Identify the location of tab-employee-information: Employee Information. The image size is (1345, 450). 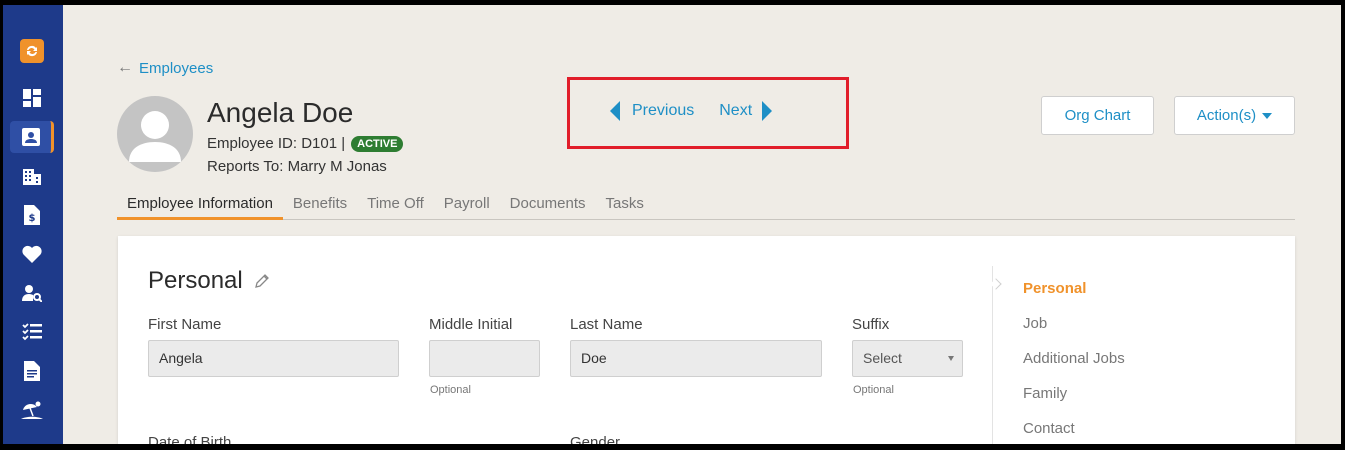
(200, 207).